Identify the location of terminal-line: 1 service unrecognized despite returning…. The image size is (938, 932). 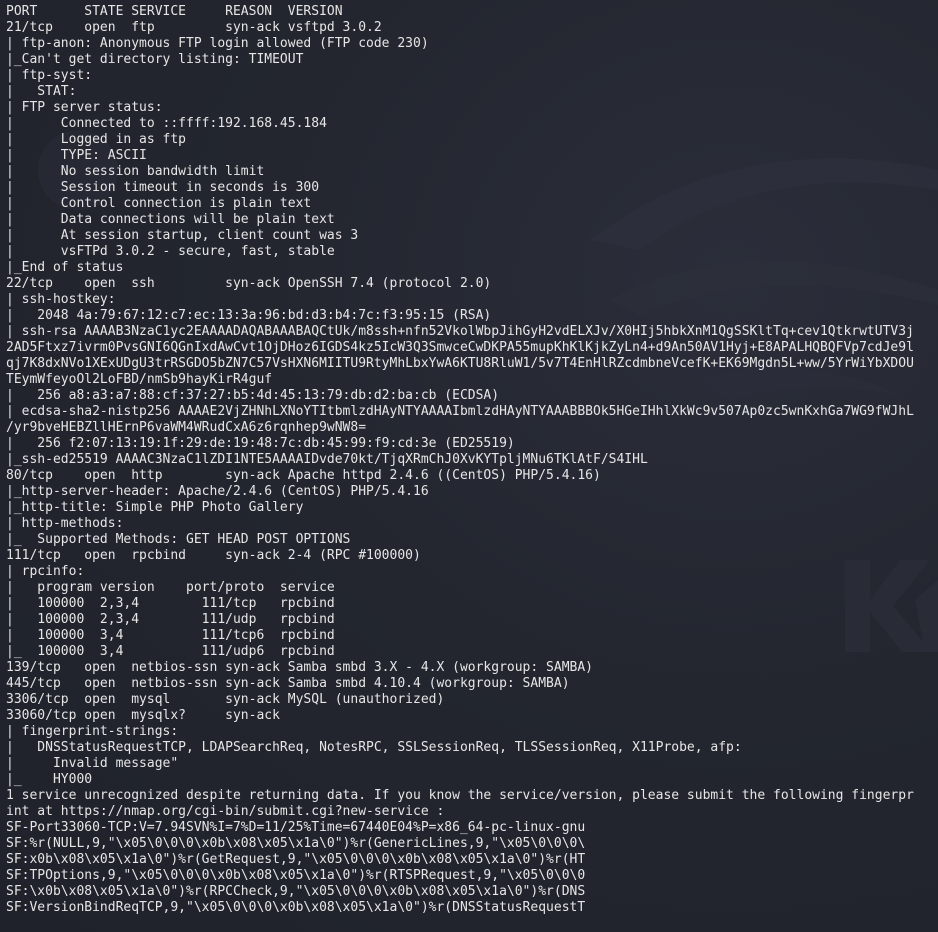
(460, 795).